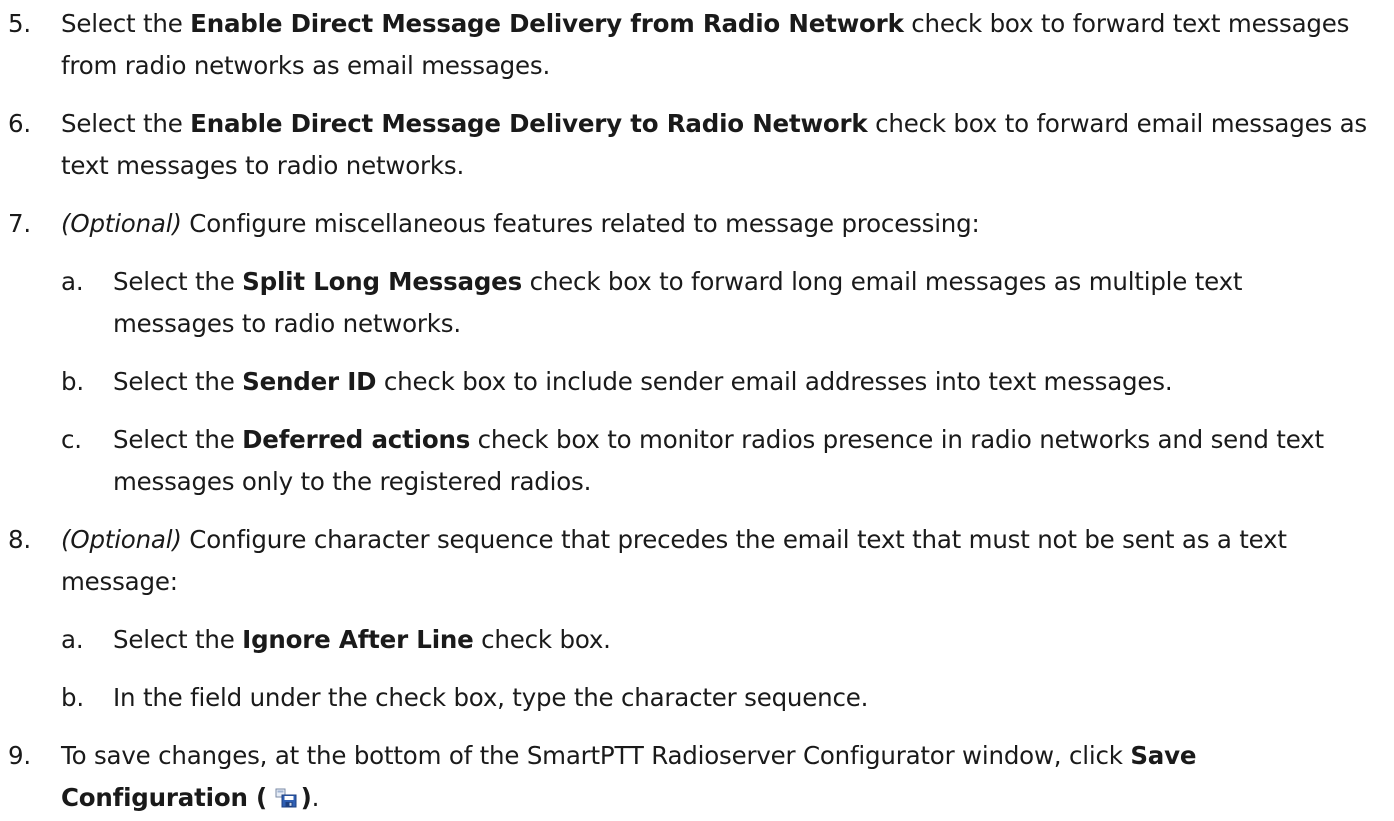 This screenshot has height=821, width=1394. Describe the element at coordinates (19, 539) in the screenshot. I see `step-number: 8.` at that location.